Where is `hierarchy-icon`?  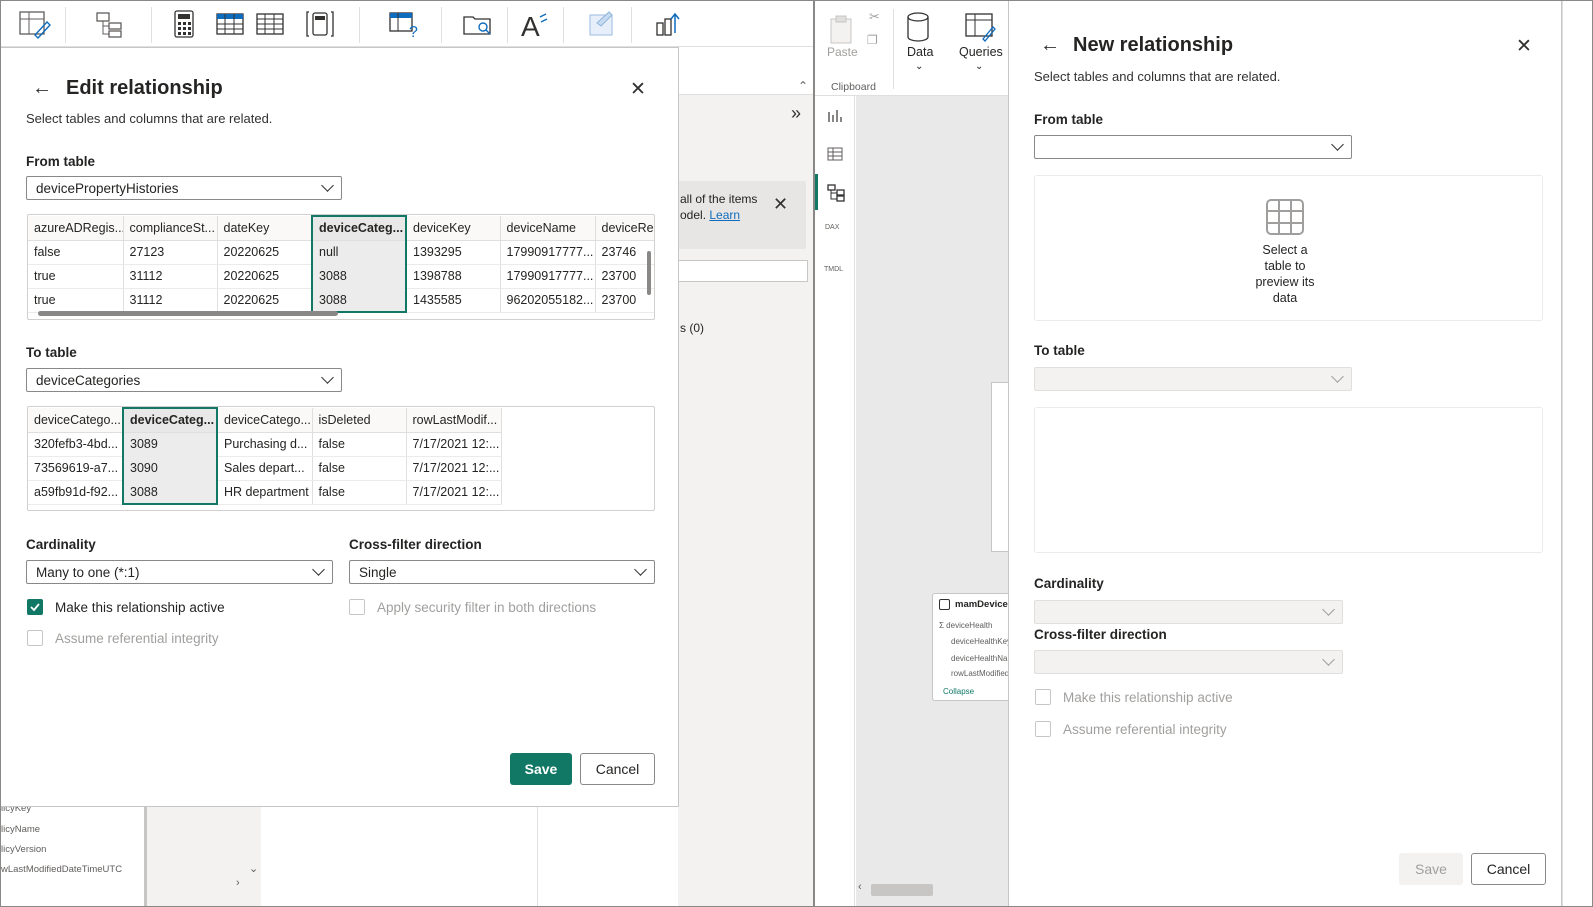
hierarchy-icon is located at coordinates (110, 24).